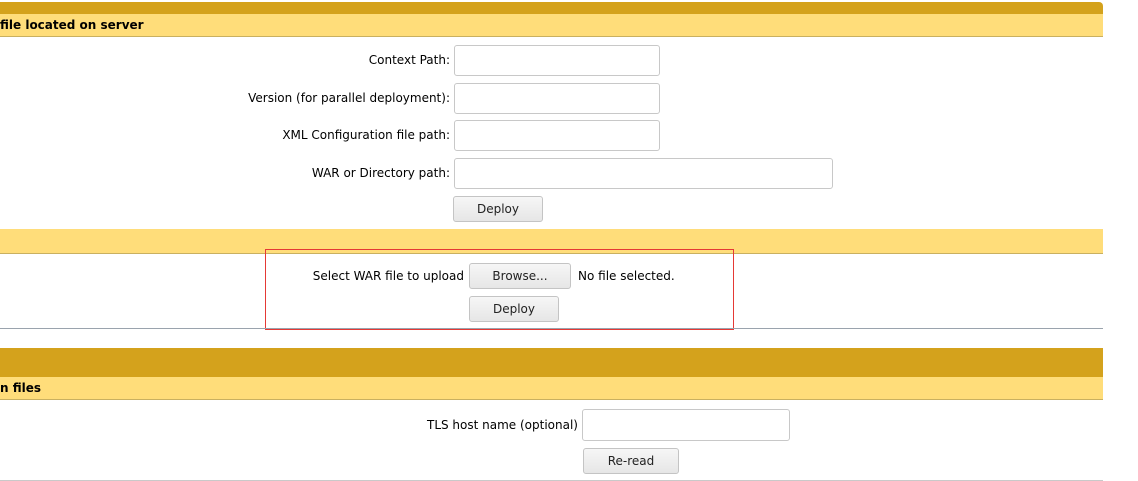  I want to click on war-dir-path-label: WAR or Directory path:, so click(380, 173).